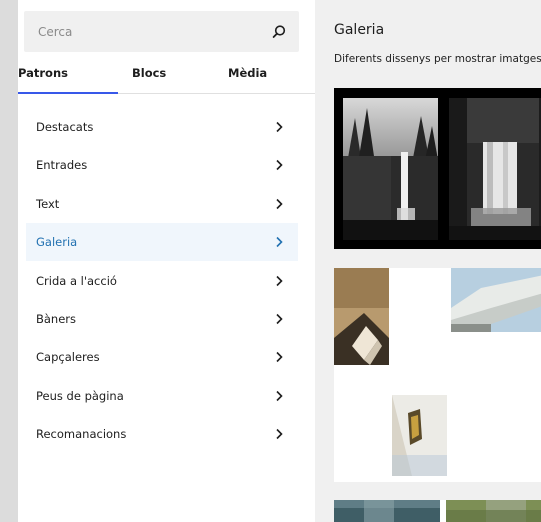  Describe the element at coordinates (162, 242) in the screenshot. I see `category-gallery: Galeria` at that location.